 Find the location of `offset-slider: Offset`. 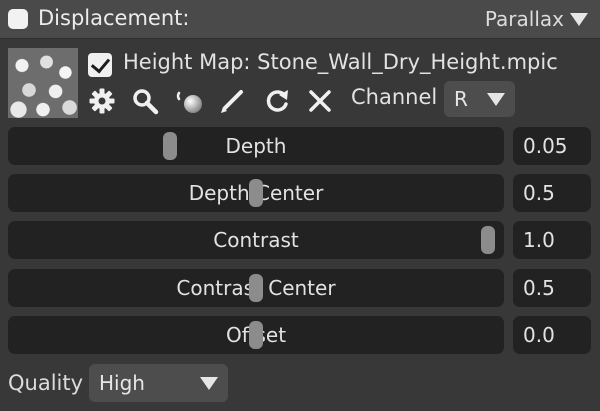

offset-slider: Offset is located at coordinates (256, 335).